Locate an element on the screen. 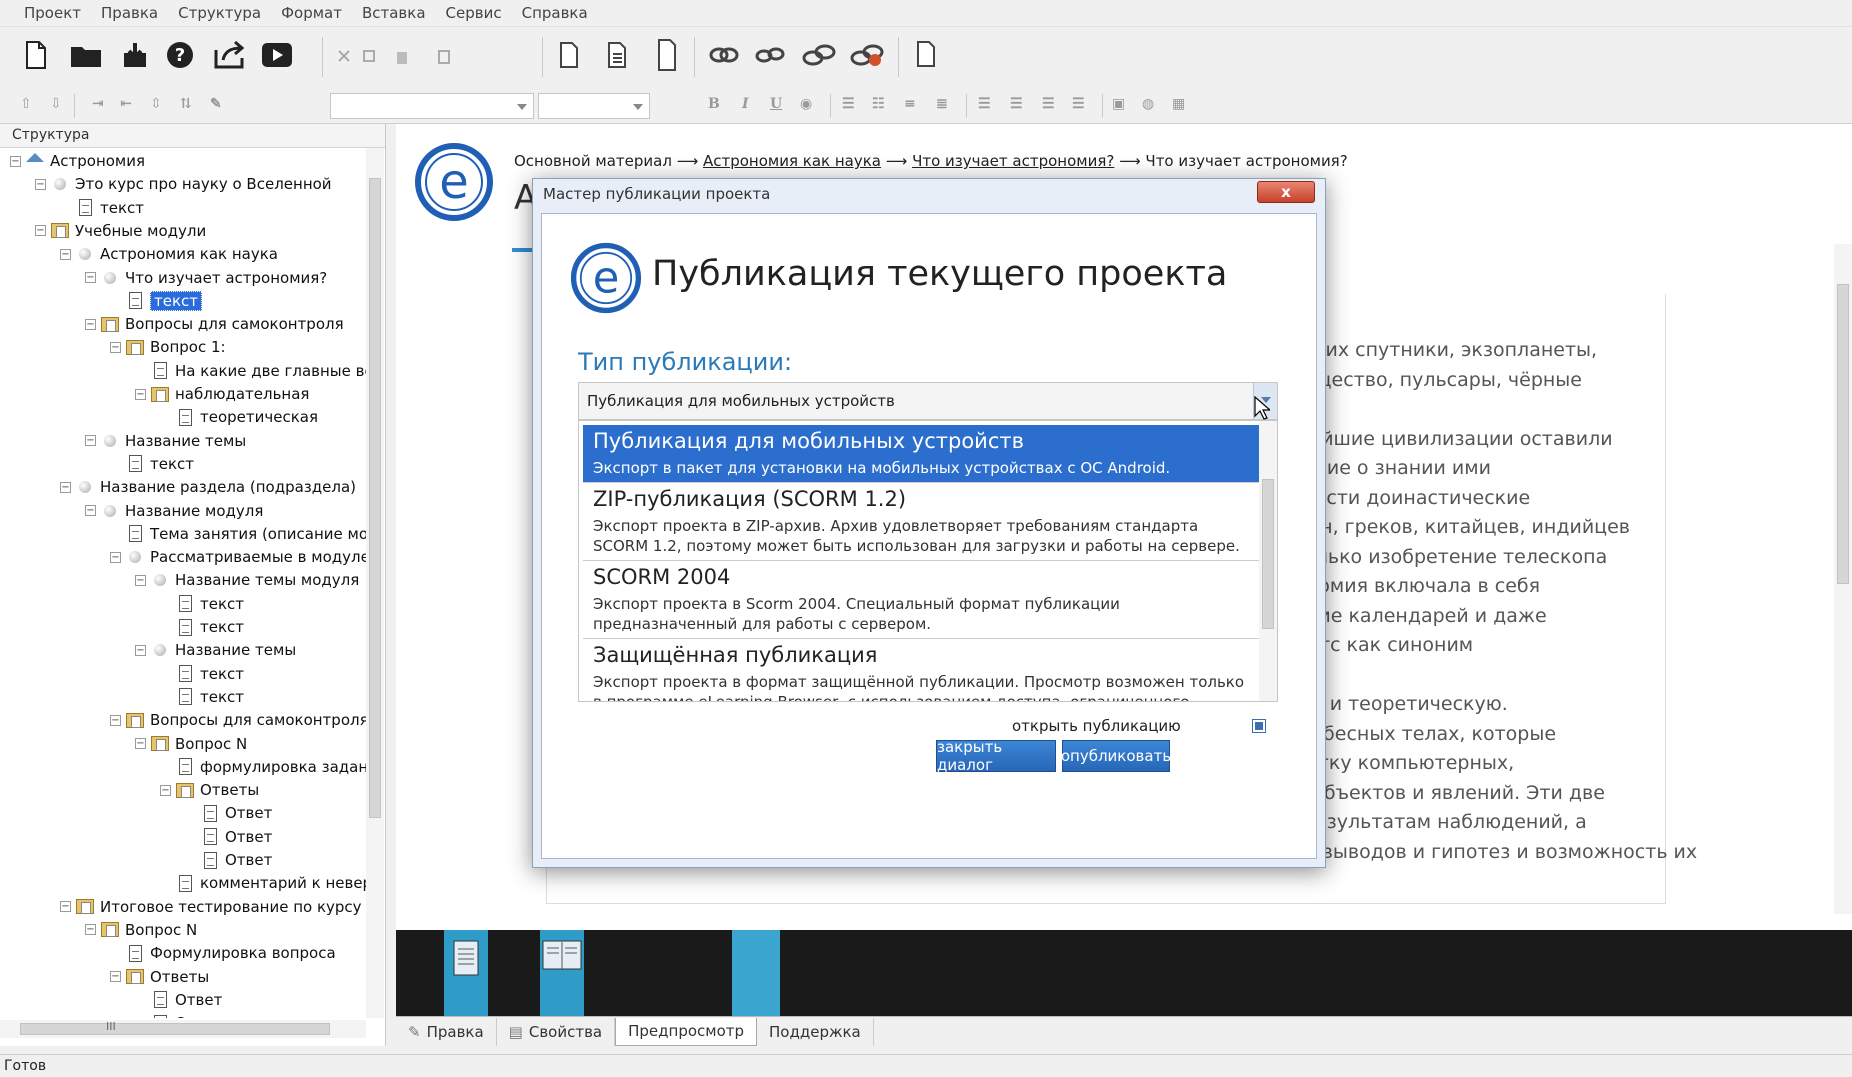 The height and width of the screenshot is (1077, 1852). save-icon is located at coordinates (135, 55).